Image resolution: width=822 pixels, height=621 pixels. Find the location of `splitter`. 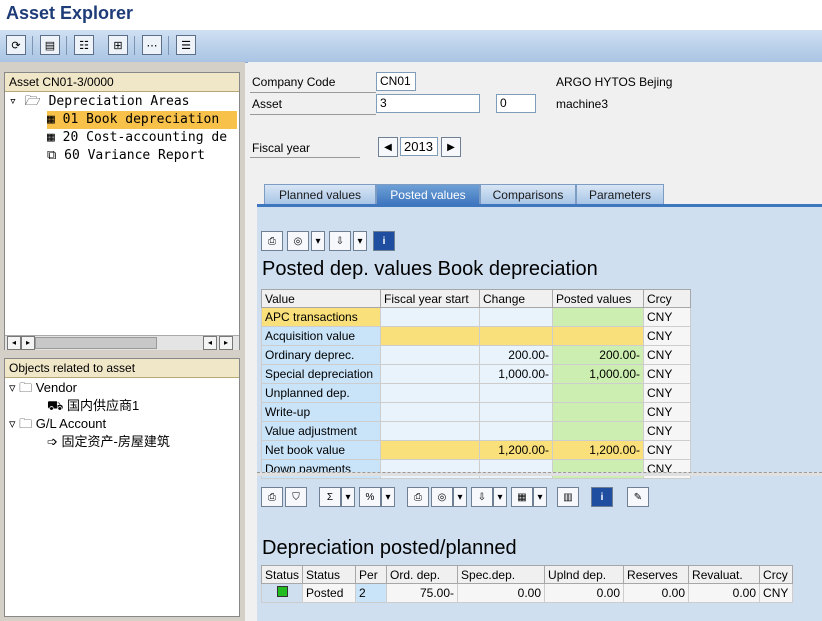

splitter is located at coordinates (539, 474).